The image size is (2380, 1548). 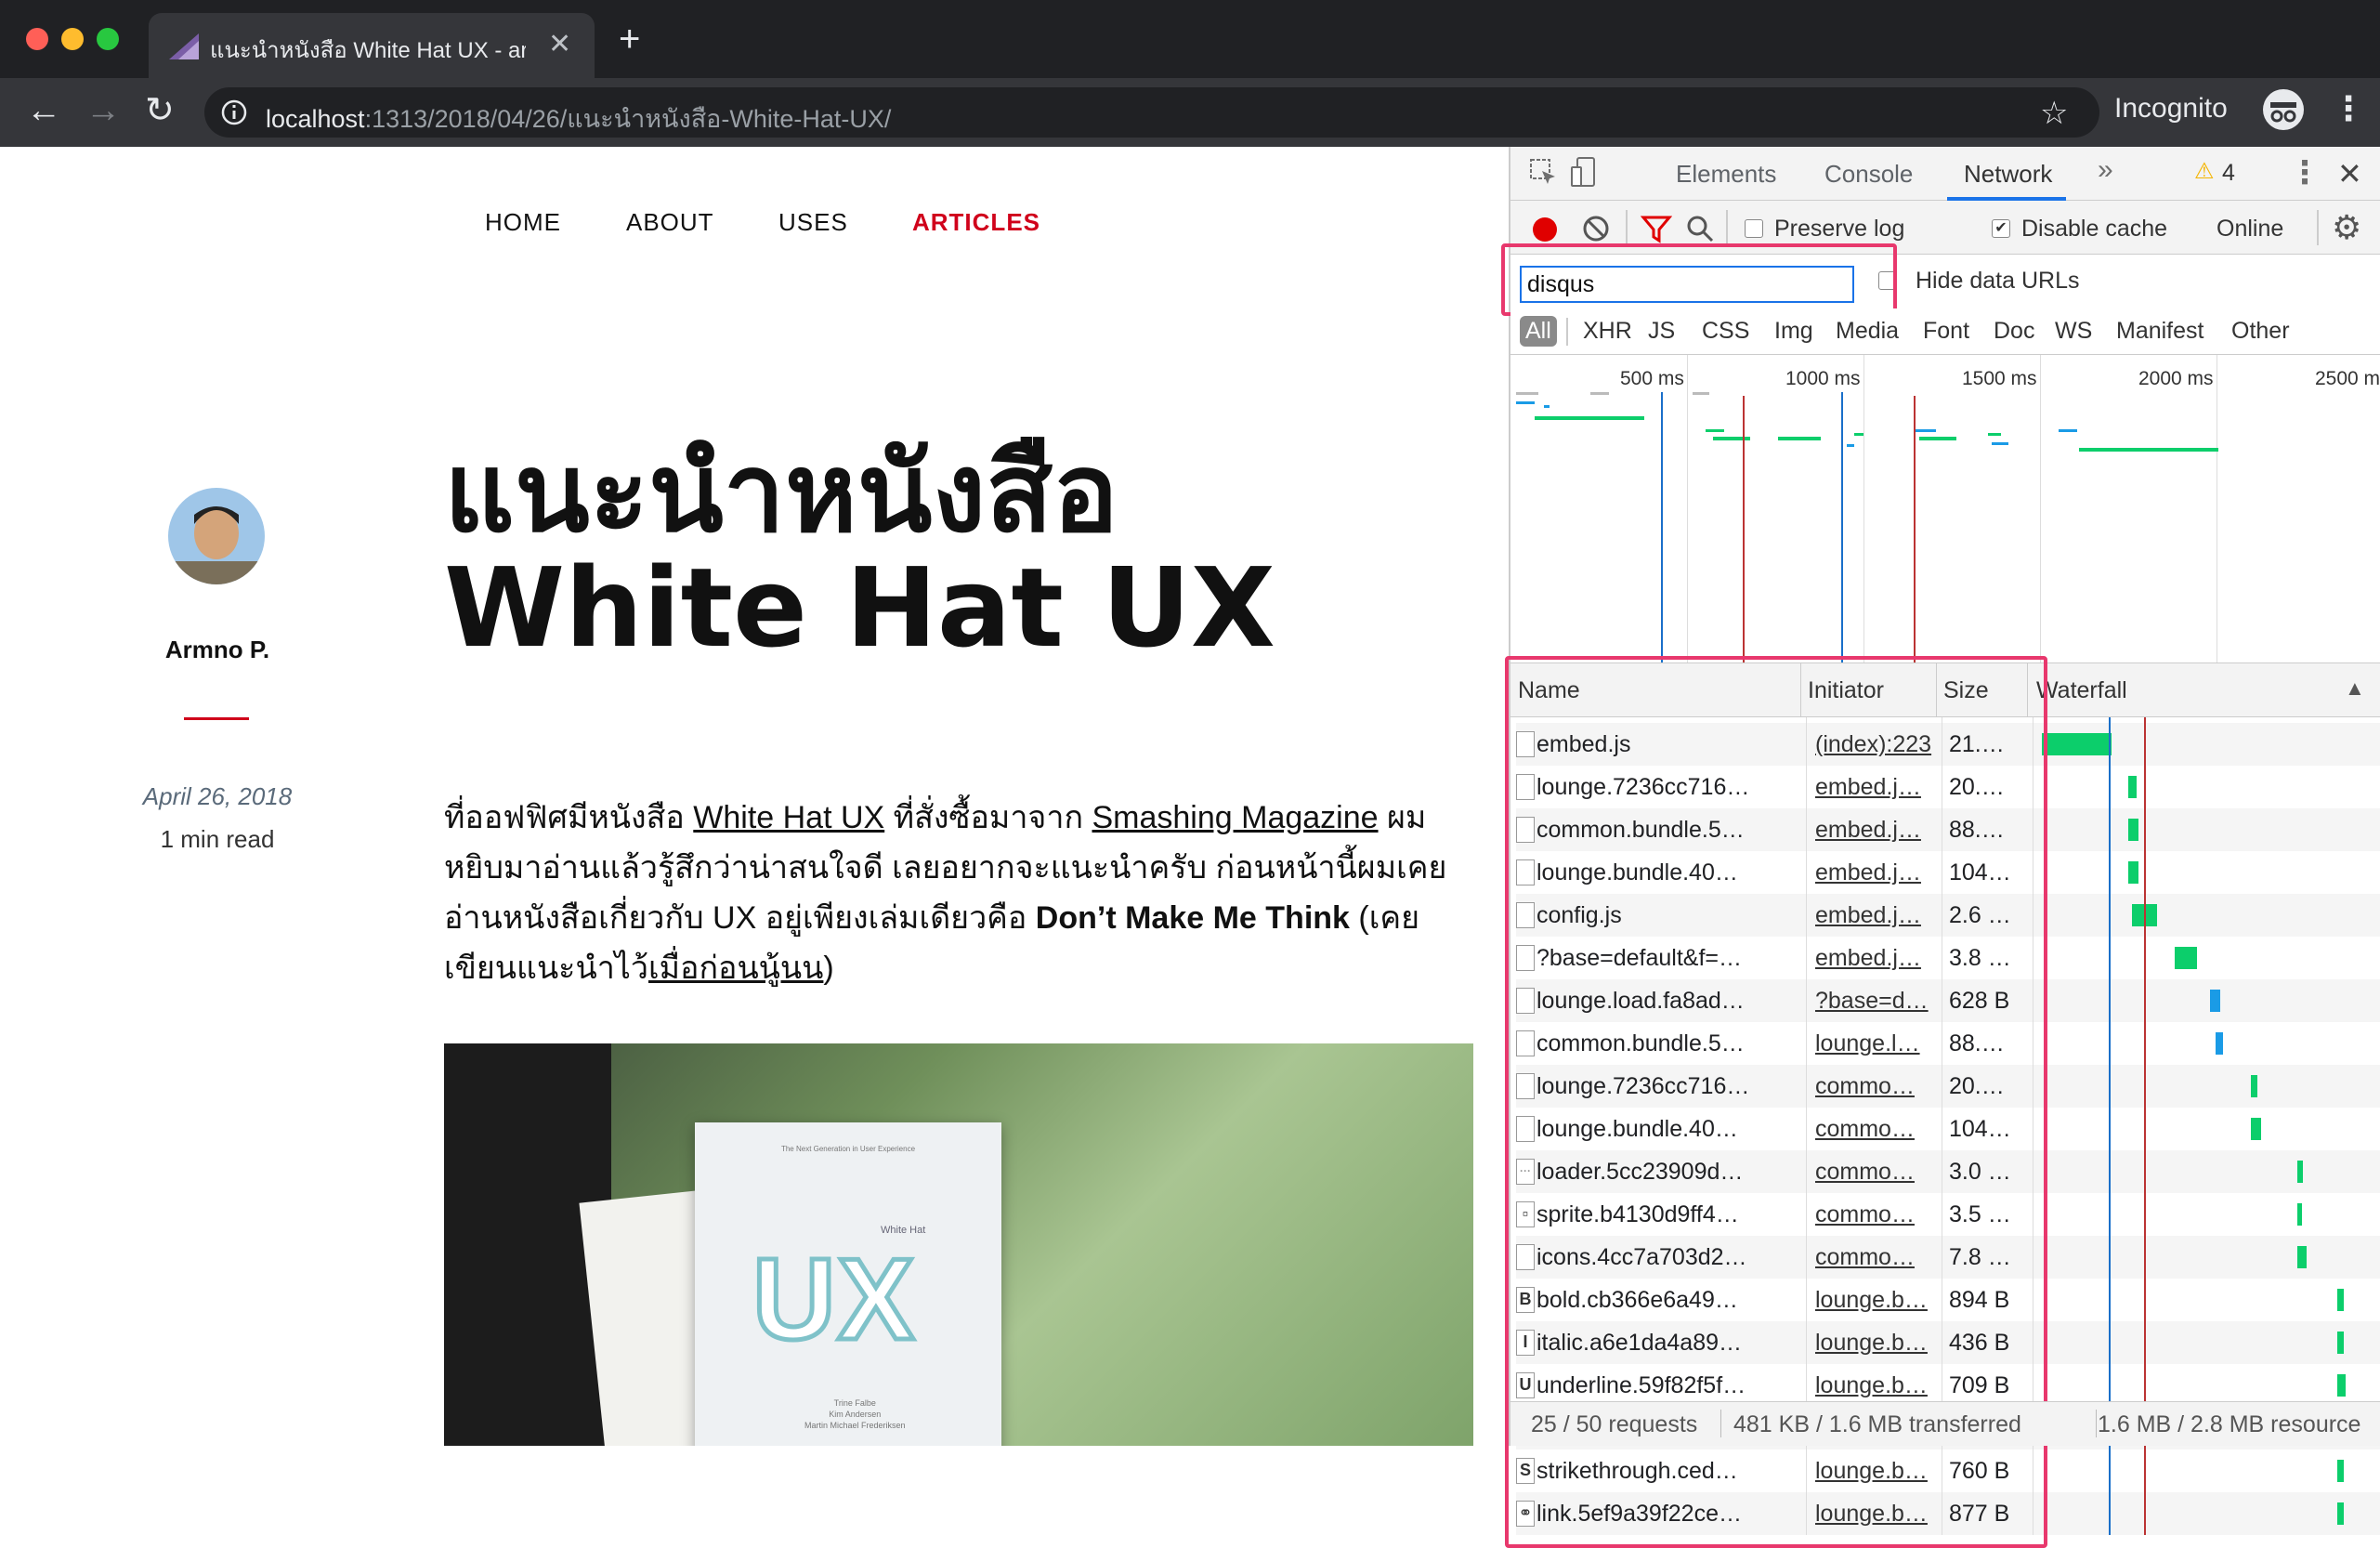 I want to click on profile-label: Incognito, so click(x=2171, y=108).